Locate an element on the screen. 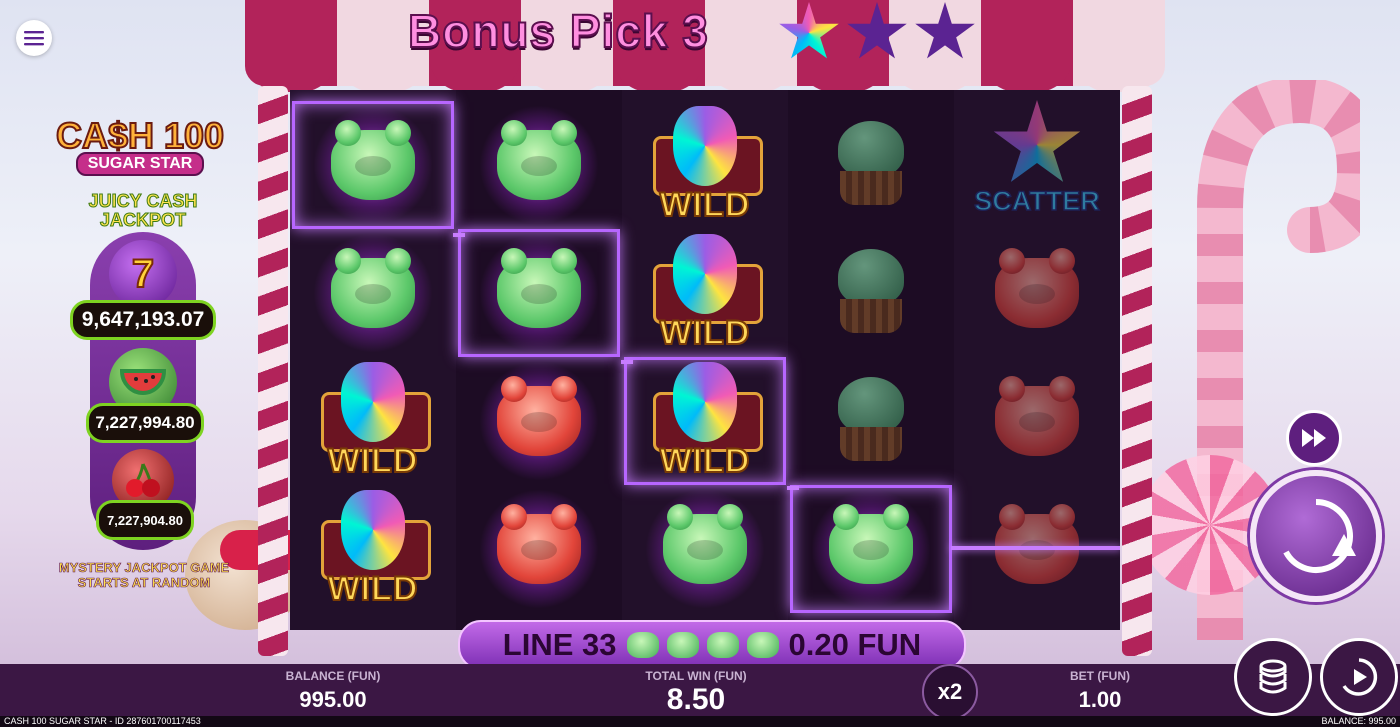 This screenshot has width=1400, height=727. stall-pole-left is located at coordinates (273, 371).